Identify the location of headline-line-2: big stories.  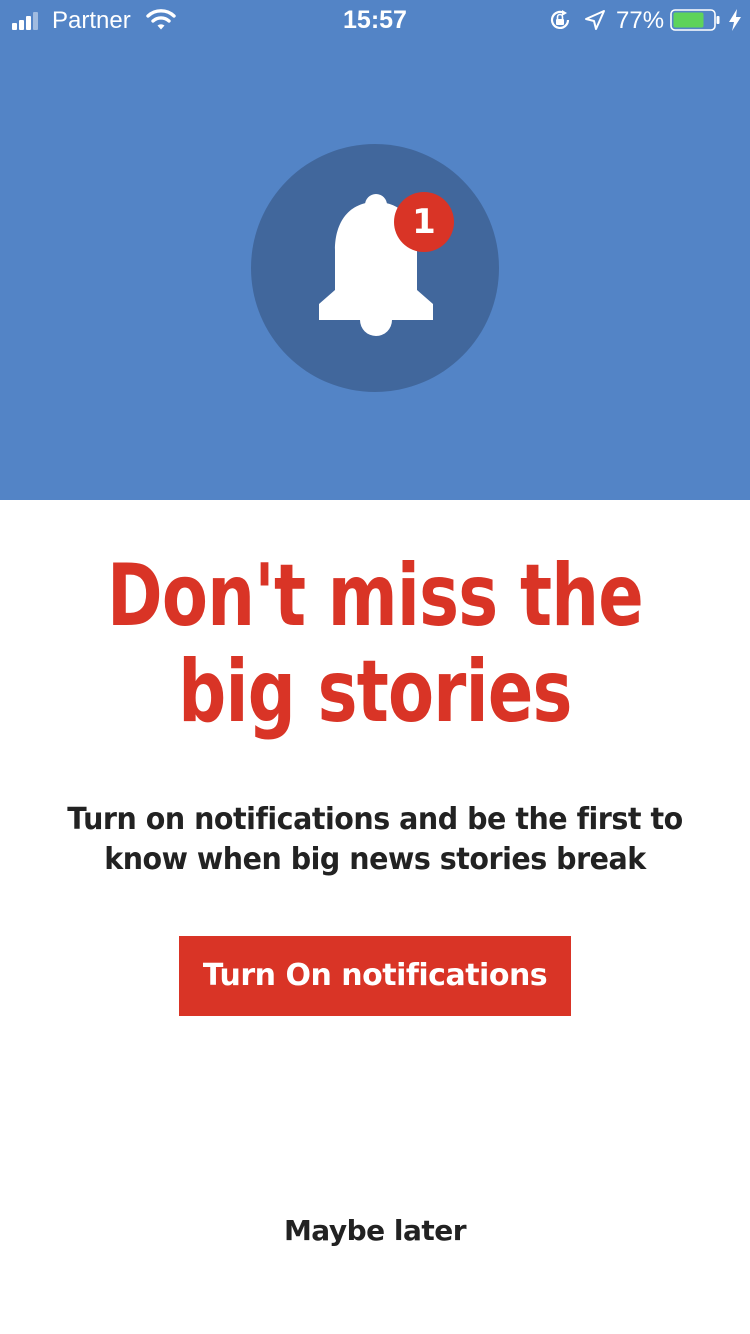
(375, 692).